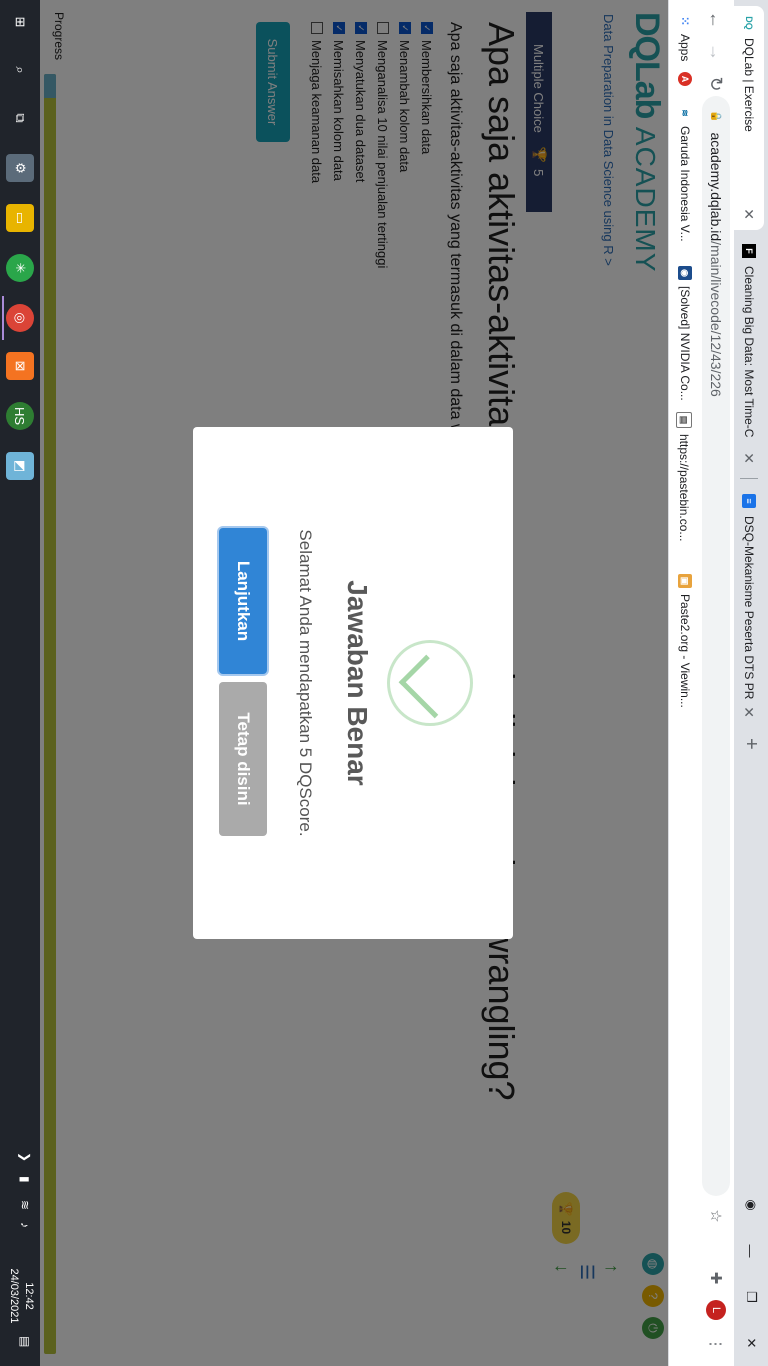 The height and width of the screenshot is (1366, 768). What do you see at coordinates (716, 1278) in the screenshot?
I see `extensions-icon: ✚` at bounding box center [716, 1278].